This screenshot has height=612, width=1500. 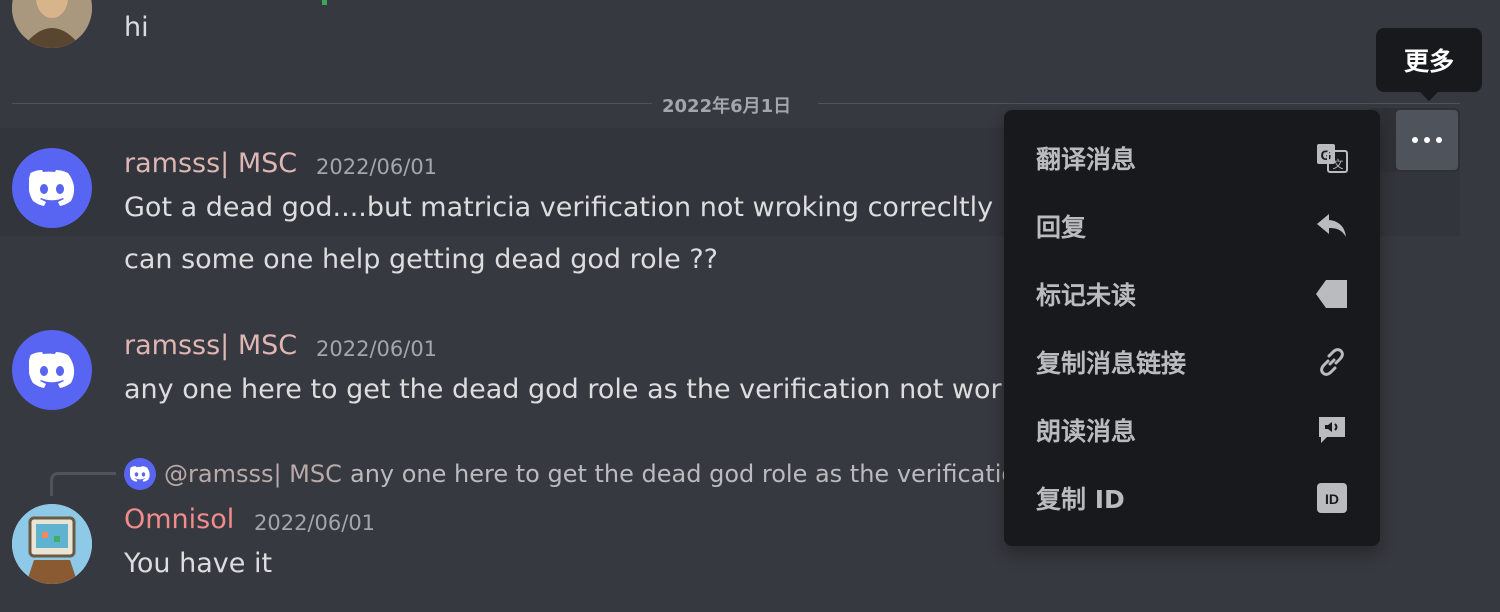 What do you see at coordinates (1326, 155) in the screenshot?
I see `svg-text: G` at bounding box center [1326, 155].